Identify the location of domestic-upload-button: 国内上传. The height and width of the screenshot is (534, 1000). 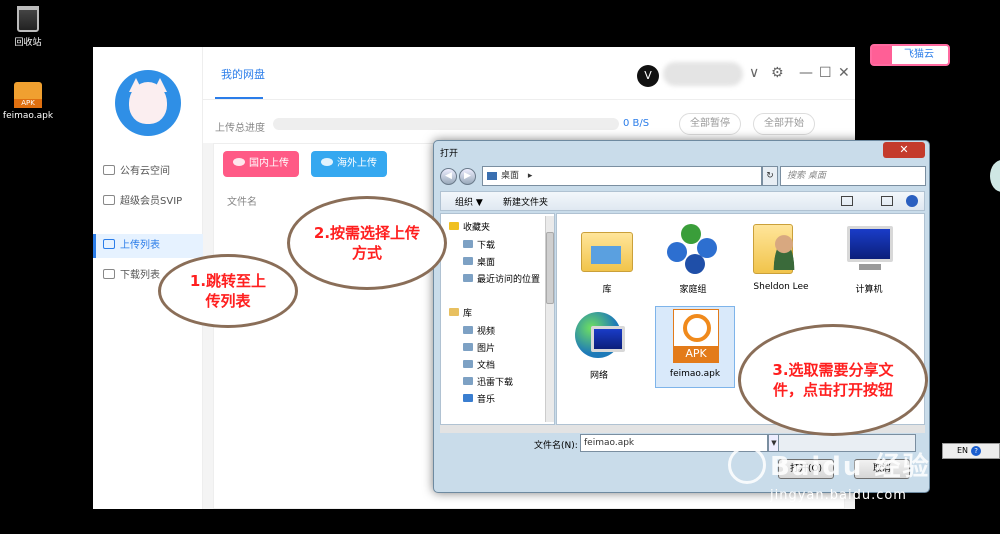
(261, 164).